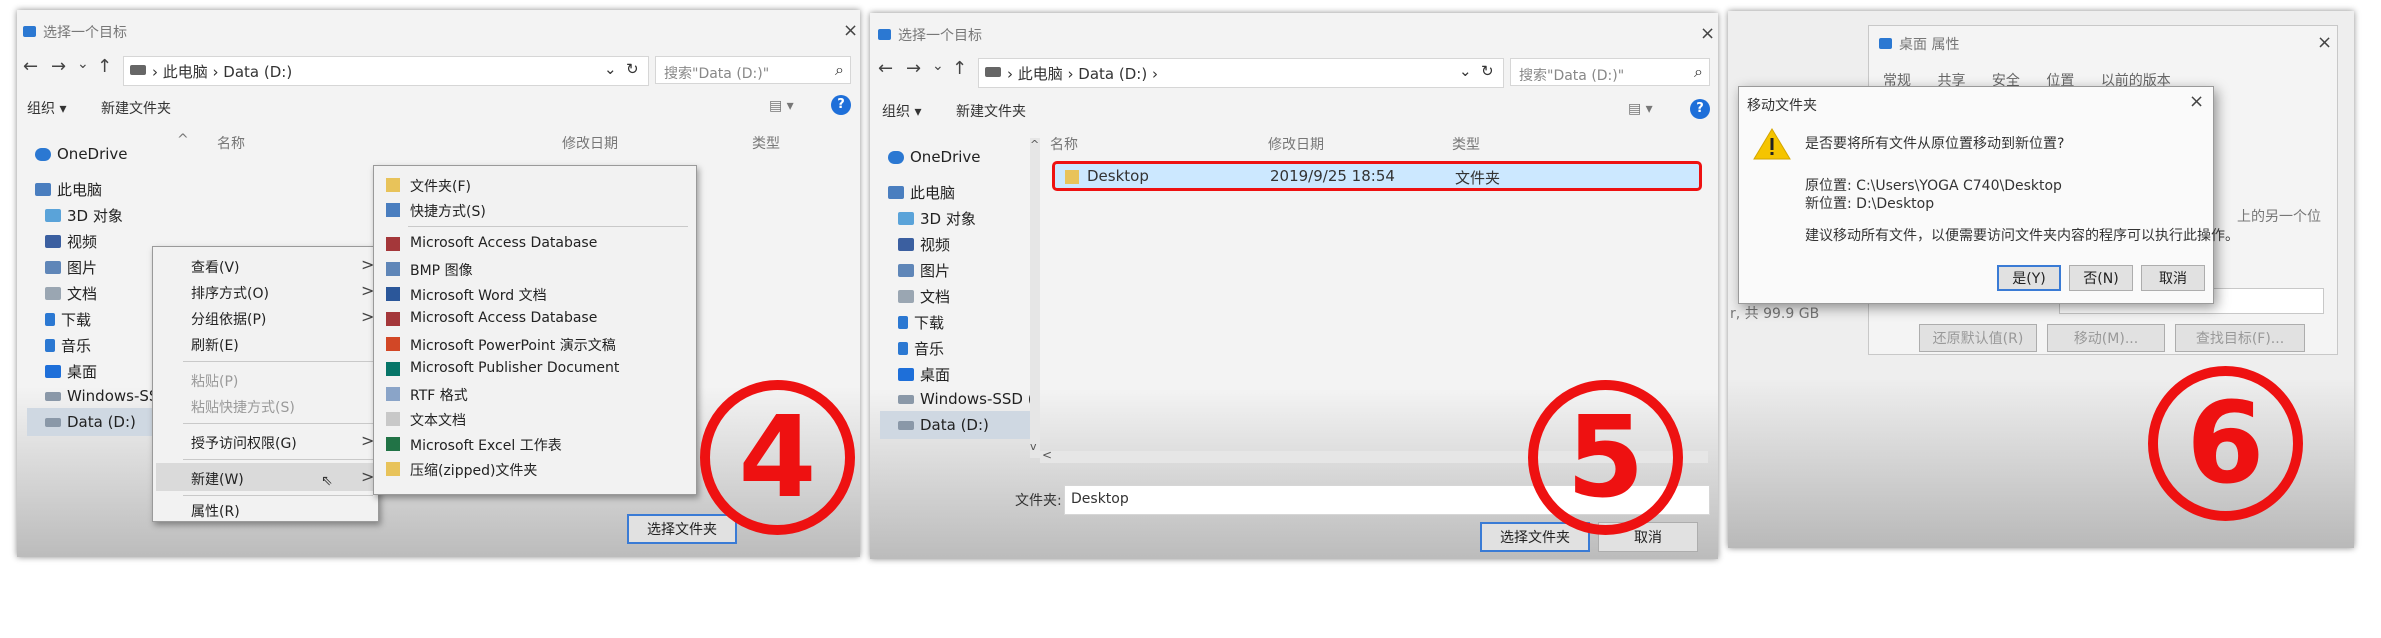  What do you see at coordinates (228, 319) in the screenshot?
I see `menu-item-group-by: 分组依据(P)` at bounding box center [228, 319].